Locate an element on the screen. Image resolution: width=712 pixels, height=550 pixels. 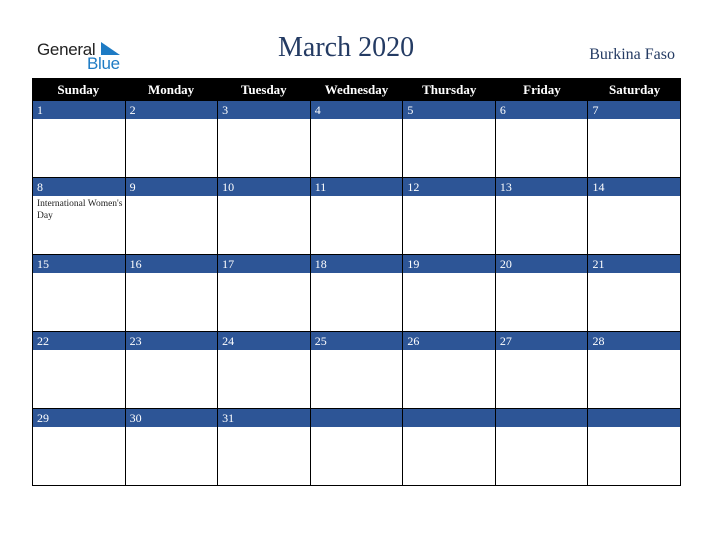
day-number: 25 is located at coordinates (356, 341).